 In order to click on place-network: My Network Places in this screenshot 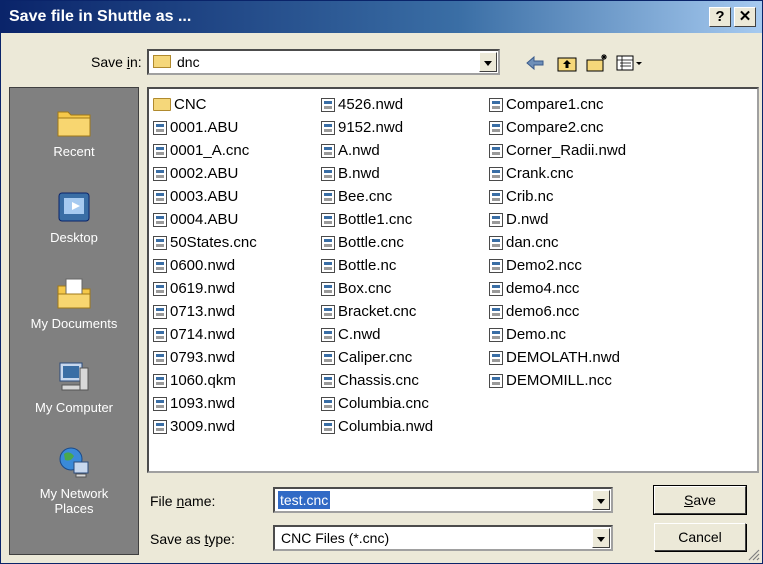, I will do `click(74, 480)`.